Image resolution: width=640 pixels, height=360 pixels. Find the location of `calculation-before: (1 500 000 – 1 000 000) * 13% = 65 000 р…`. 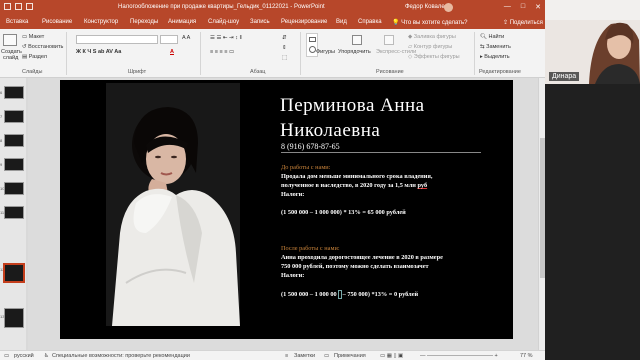

calculation-before: (1 500 000 – 1 000 000) * 13% = 65 000 р… is located at coordinates (343, 213).